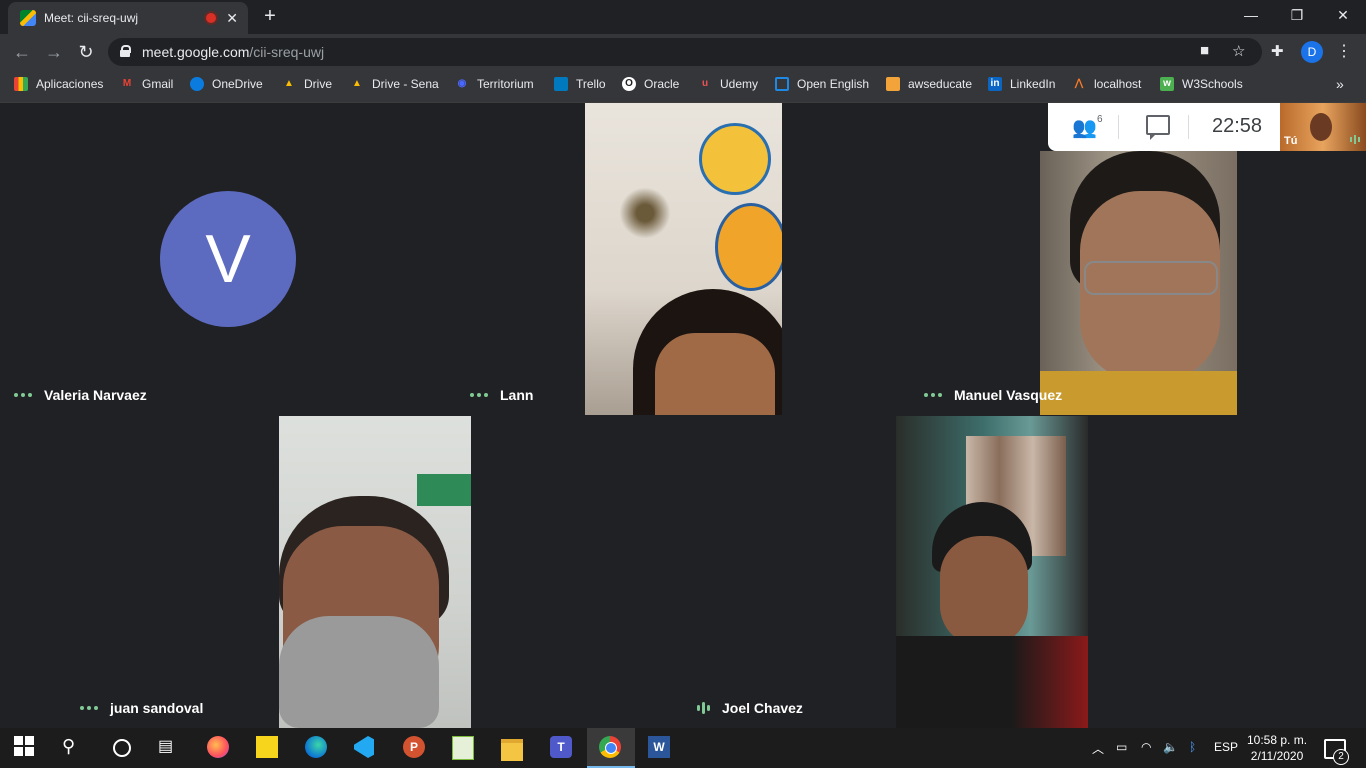  I want to click on cortana-icon, so click(122, 748).